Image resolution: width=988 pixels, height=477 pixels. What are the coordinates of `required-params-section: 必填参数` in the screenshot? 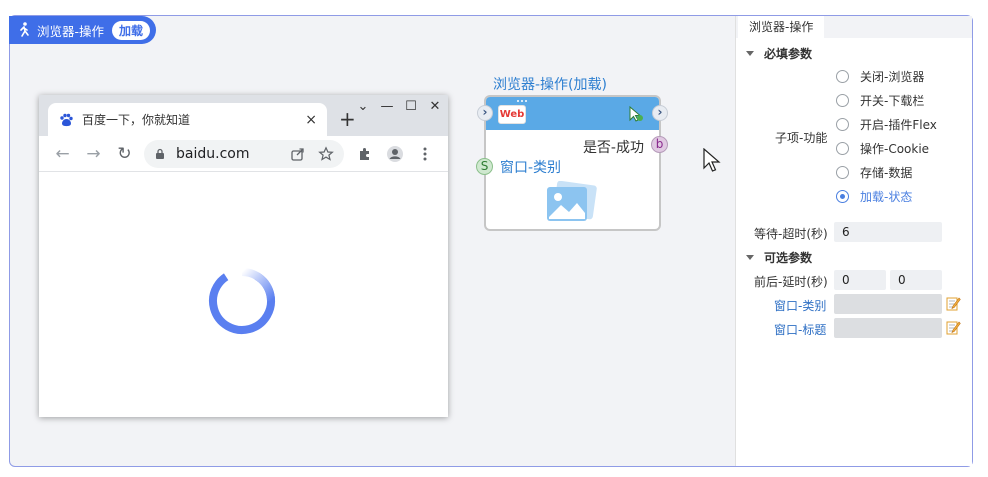 It's located at (779, 53).